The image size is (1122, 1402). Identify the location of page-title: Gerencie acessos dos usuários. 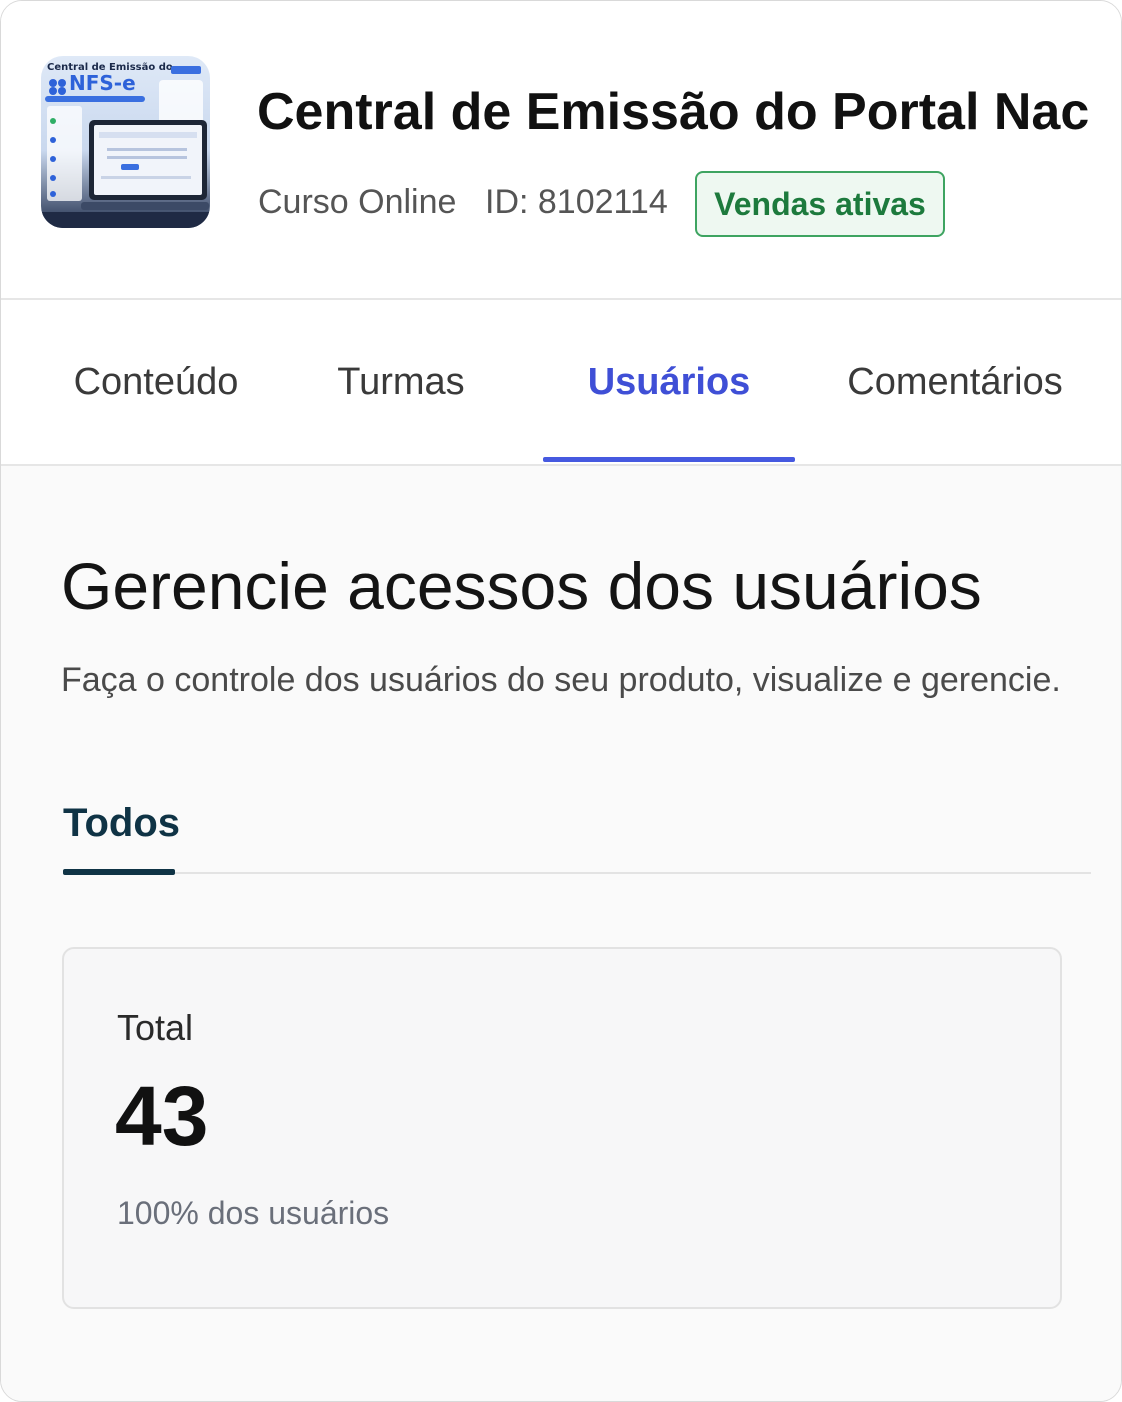
(521, 586).